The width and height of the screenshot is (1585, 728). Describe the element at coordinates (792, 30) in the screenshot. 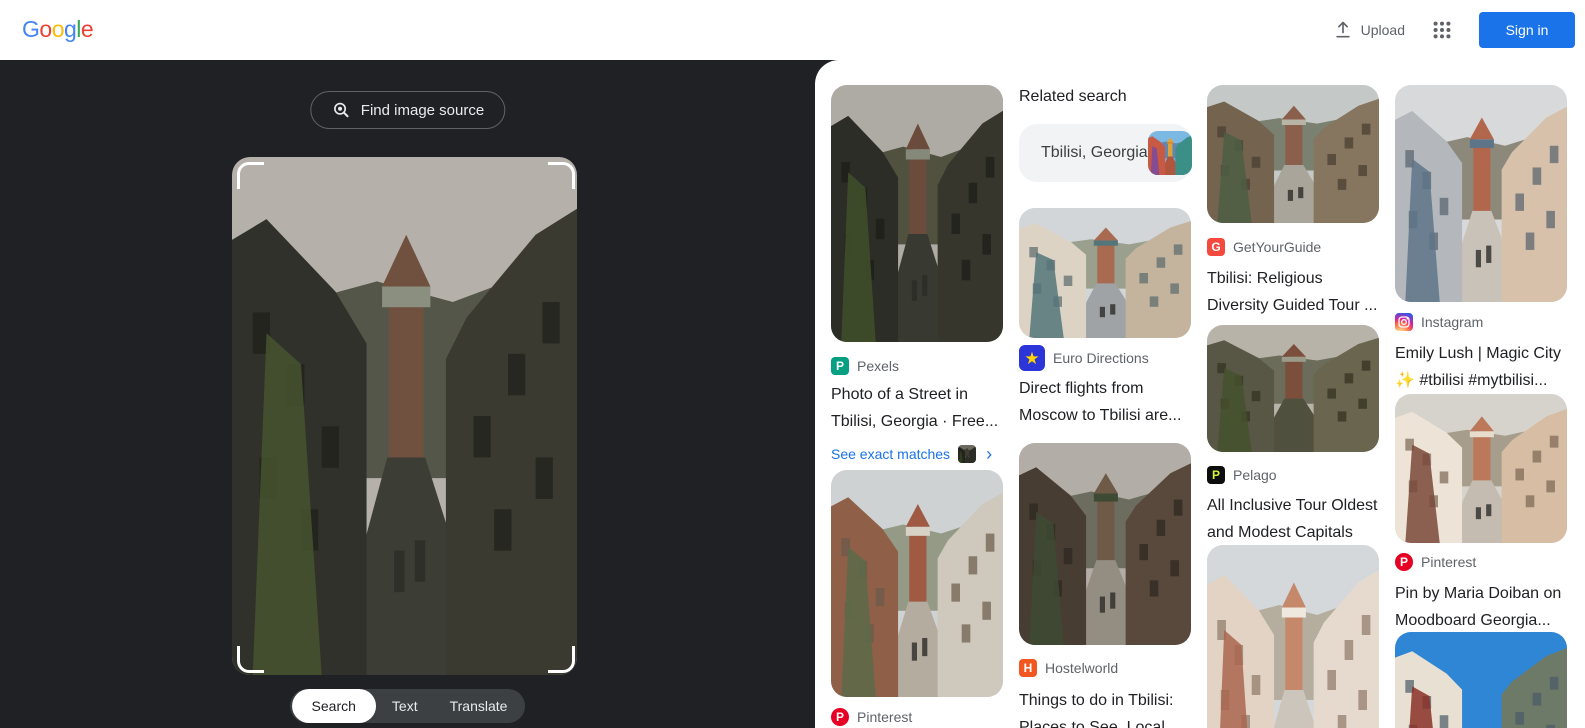

I see `top-bar: Google Upload Sign in` at that location.